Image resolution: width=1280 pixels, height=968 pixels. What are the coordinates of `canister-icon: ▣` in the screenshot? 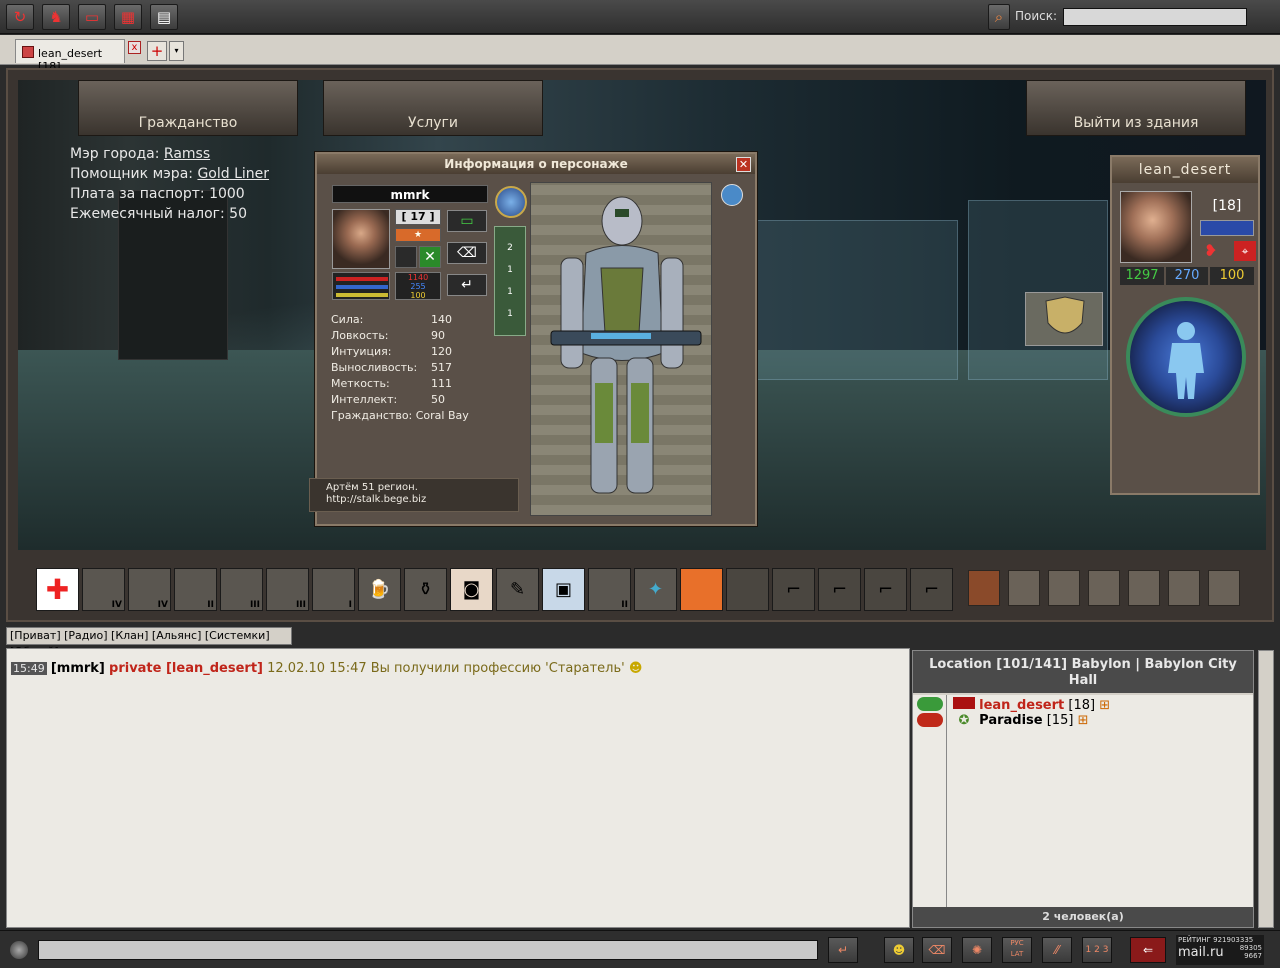 It's located at (563, 589).